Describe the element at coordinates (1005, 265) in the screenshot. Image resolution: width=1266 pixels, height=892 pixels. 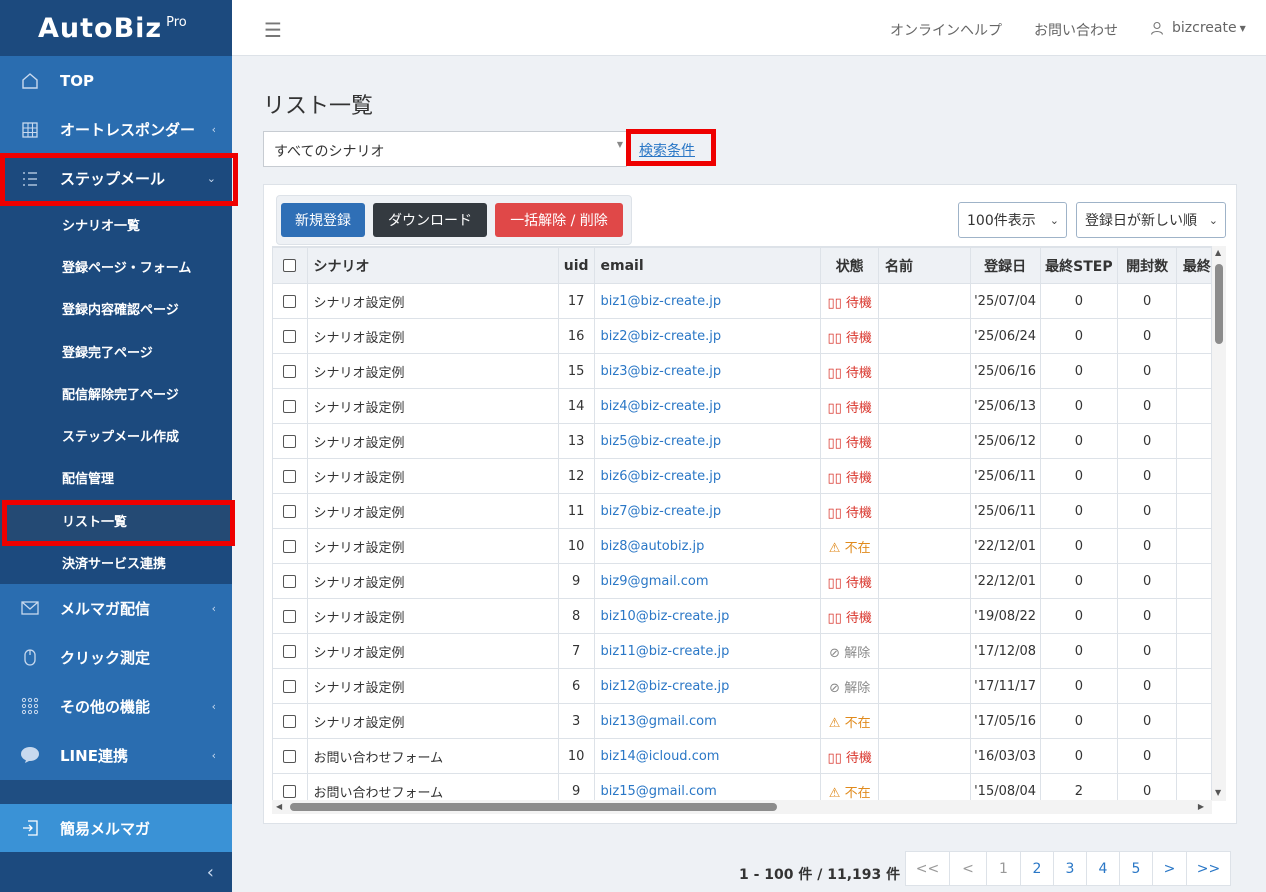
I see `column-header-date: 登録日` at that location.